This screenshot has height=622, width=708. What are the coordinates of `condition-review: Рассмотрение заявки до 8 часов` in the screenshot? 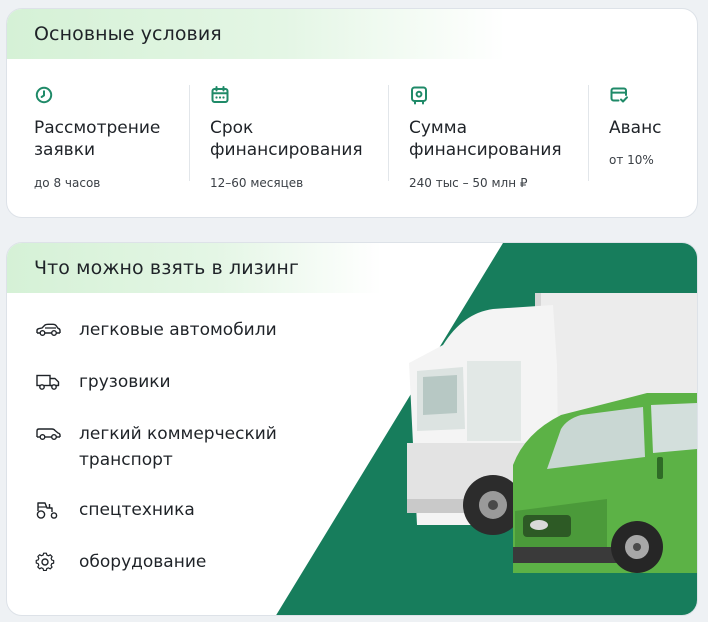 It's located at (109, 137).